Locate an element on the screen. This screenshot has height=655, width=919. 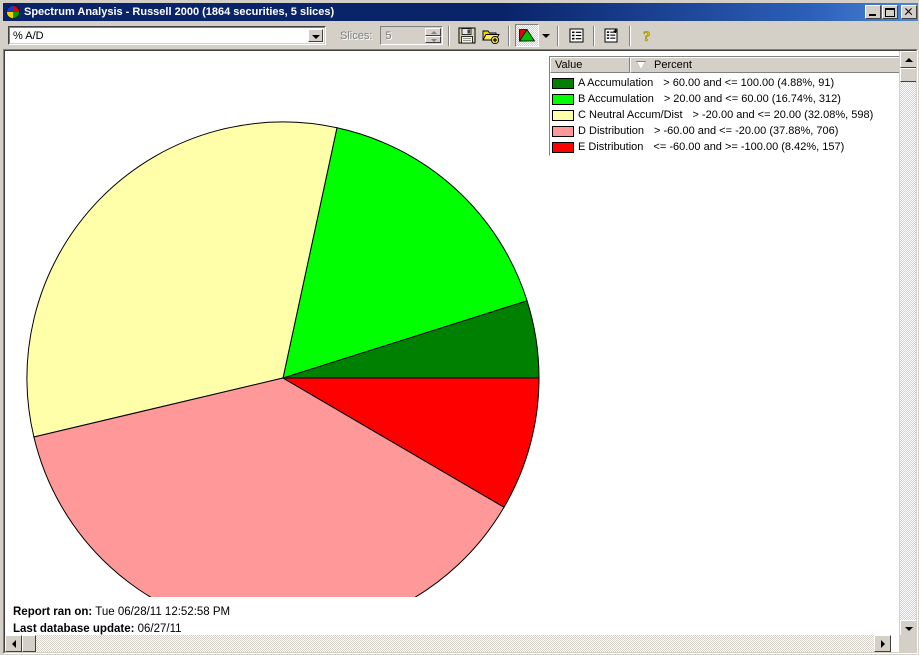
last-update-value: 06/27/11 is located at coordinates (159, 629).